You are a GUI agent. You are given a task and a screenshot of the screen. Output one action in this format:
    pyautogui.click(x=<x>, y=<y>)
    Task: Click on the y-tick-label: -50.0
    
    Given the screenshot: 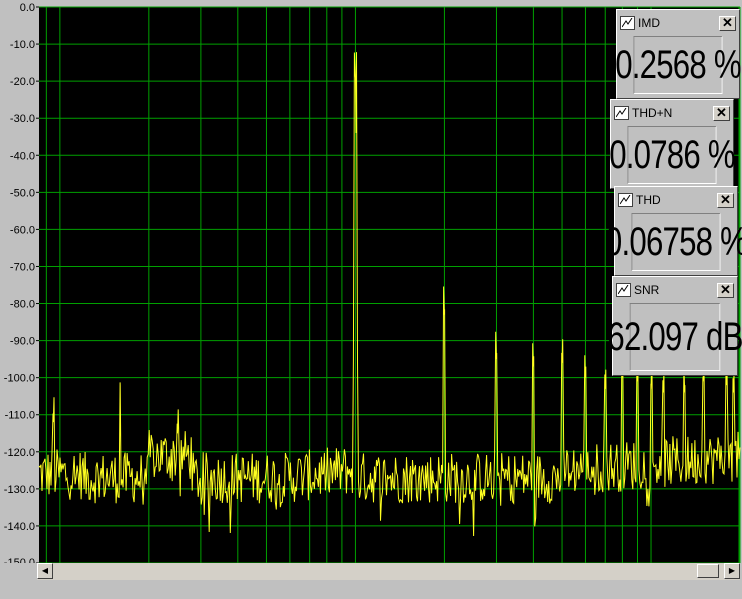 What is the action you would take?
    pyautogui.click(x=22, y=193)
    